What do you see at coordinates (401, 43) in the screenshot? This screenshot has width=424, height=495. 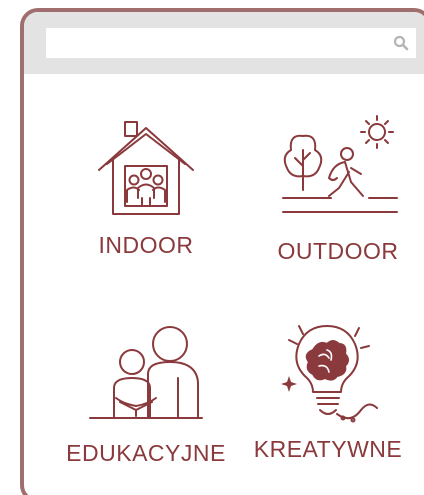 I see `search-icon` at bounding box center [401, 43].